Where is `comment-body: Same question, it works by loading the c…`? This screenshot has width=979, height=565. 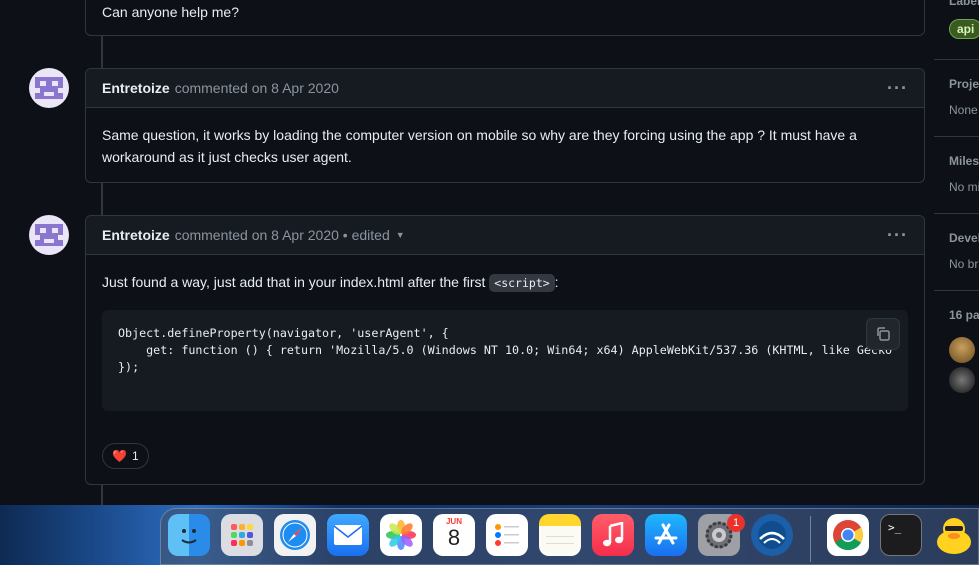
comment-body: Same question, it works by loading the c… is located at coordinates (479, 146).